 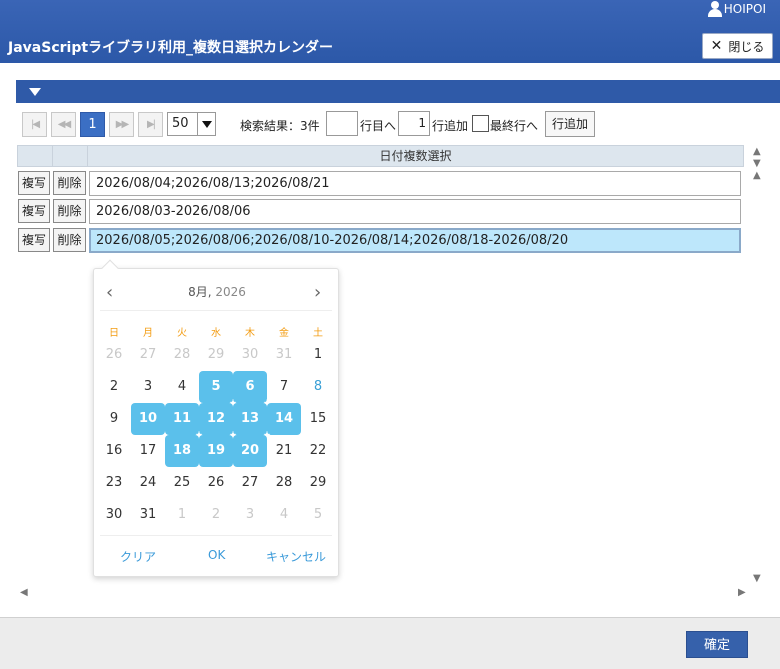 What do you see at coordinates (24, 592) in the screenshot?
I see `scroll-left-icon: ◀` at bounding box center [24, 592].